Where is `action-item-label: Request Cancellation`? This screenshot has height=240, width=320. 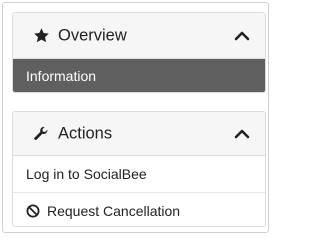 action-item-label: Request Cancellation is located at coordinates (114, 210).